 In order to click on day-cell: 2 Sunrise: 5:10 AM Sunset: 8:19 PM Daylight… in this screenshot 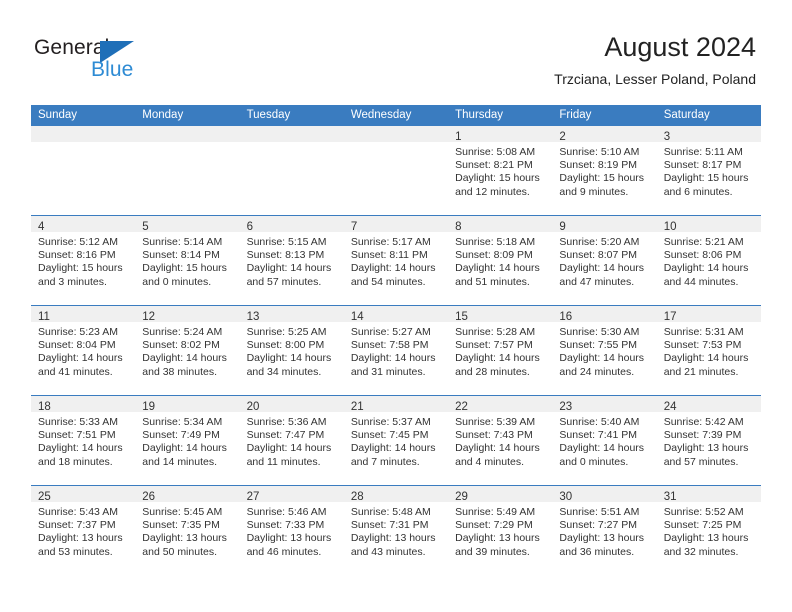, I will do `click(604, 170)`.